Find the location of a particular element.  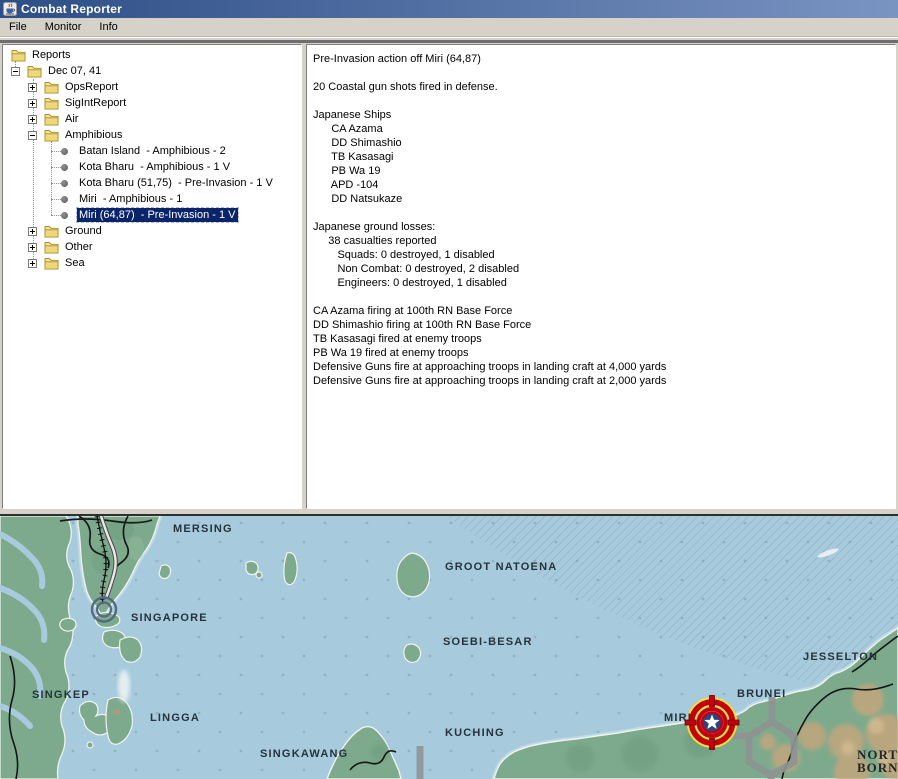

tree-item-label: Amphibious is located at coordinates (94, 135).